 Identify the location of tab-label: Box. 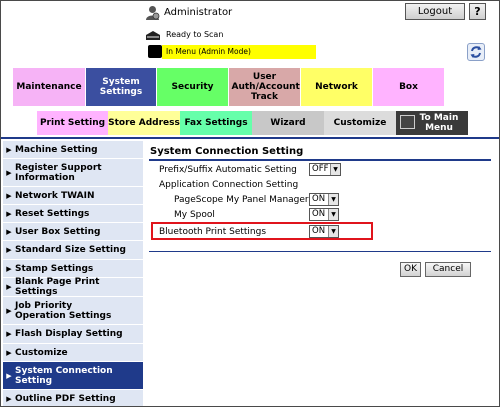
(408, 87).